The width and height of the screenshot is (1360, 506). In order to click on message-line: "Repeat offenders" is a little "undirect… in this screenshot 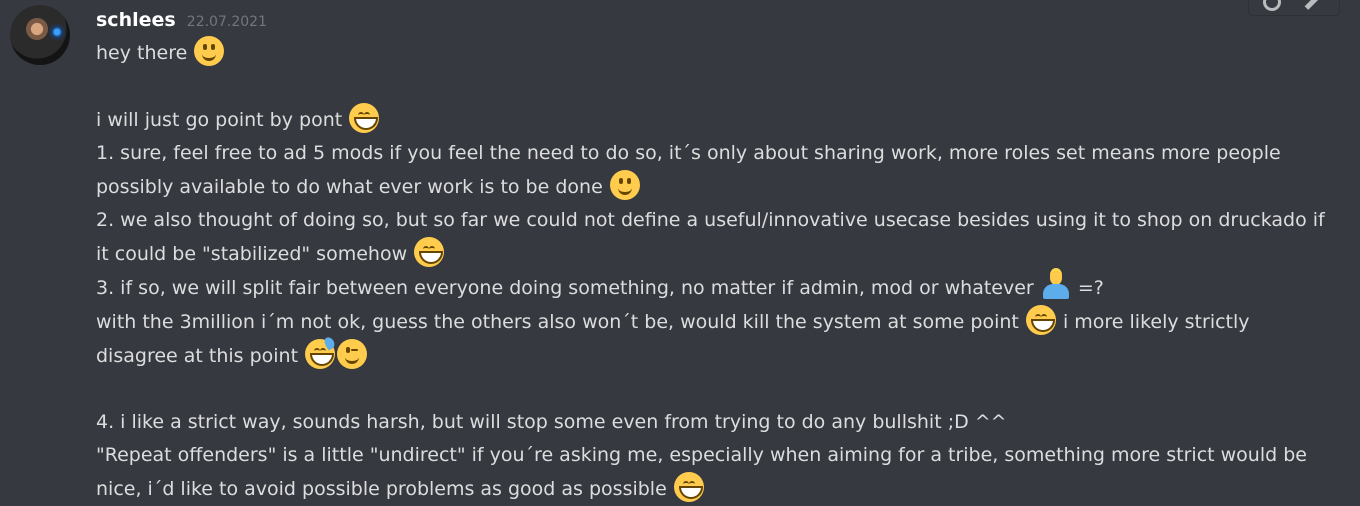, I will do `click(716, 472)`.